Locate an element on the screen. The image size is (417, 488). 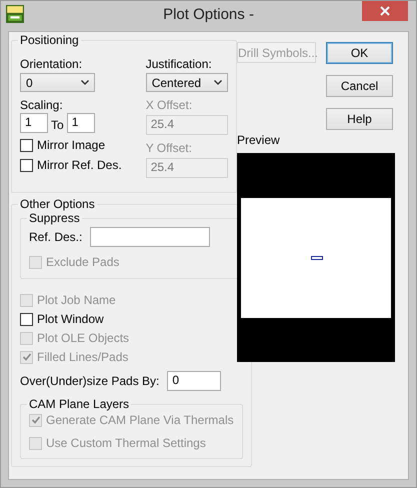
checkbox: Mirror Image is located at coordinates (71, 145).